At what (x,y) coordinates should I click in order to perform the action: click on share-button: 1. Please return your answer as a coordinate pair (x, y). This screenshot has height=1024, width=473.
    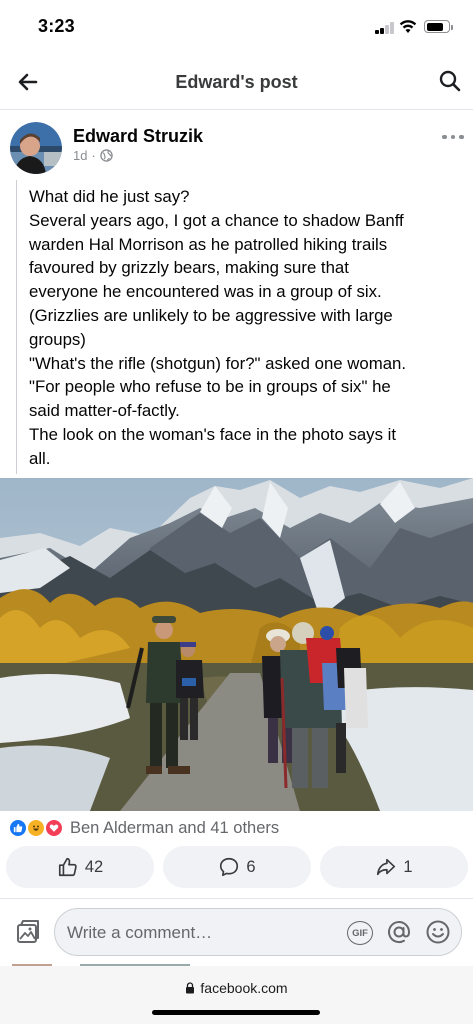
    Looking at the image, I should click on (394, 867).